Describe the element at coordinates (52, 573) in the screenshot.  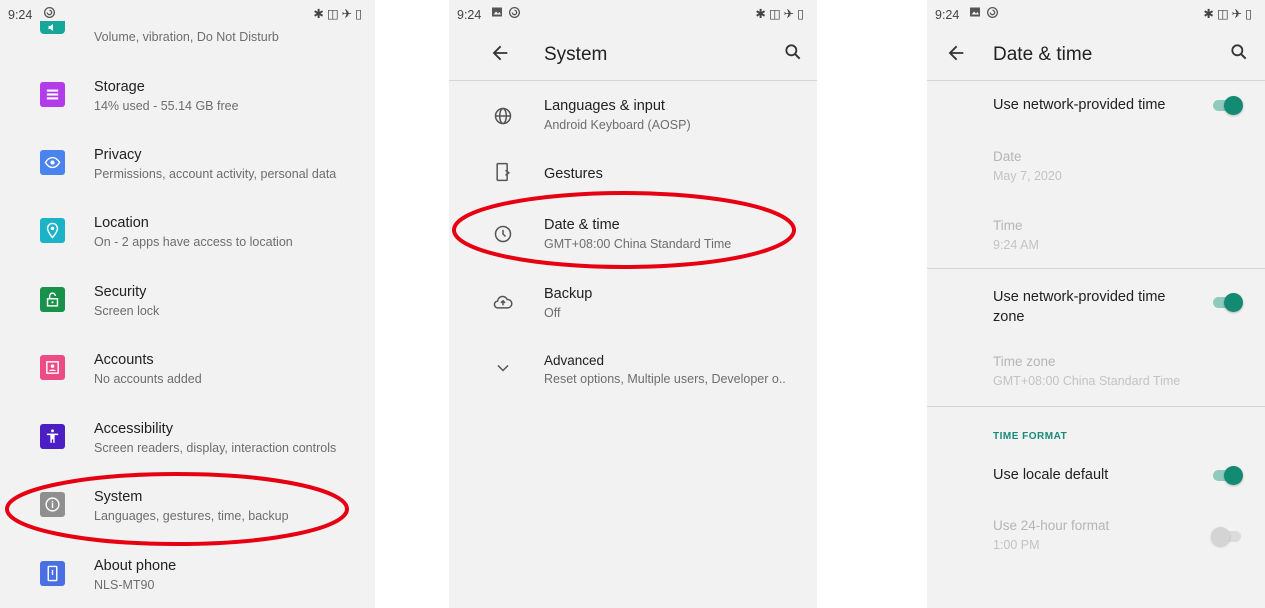
I see `phone-icon` at that location.